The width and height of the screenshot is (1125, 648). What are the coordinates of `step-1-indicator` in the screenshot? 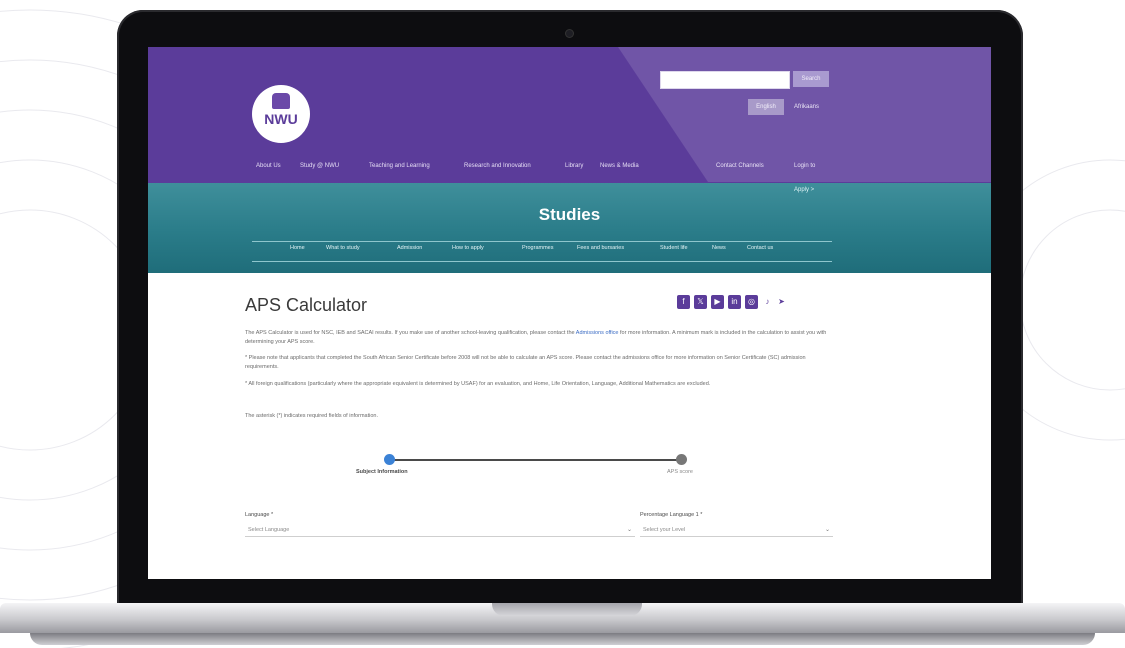 It's located at (389, 459).